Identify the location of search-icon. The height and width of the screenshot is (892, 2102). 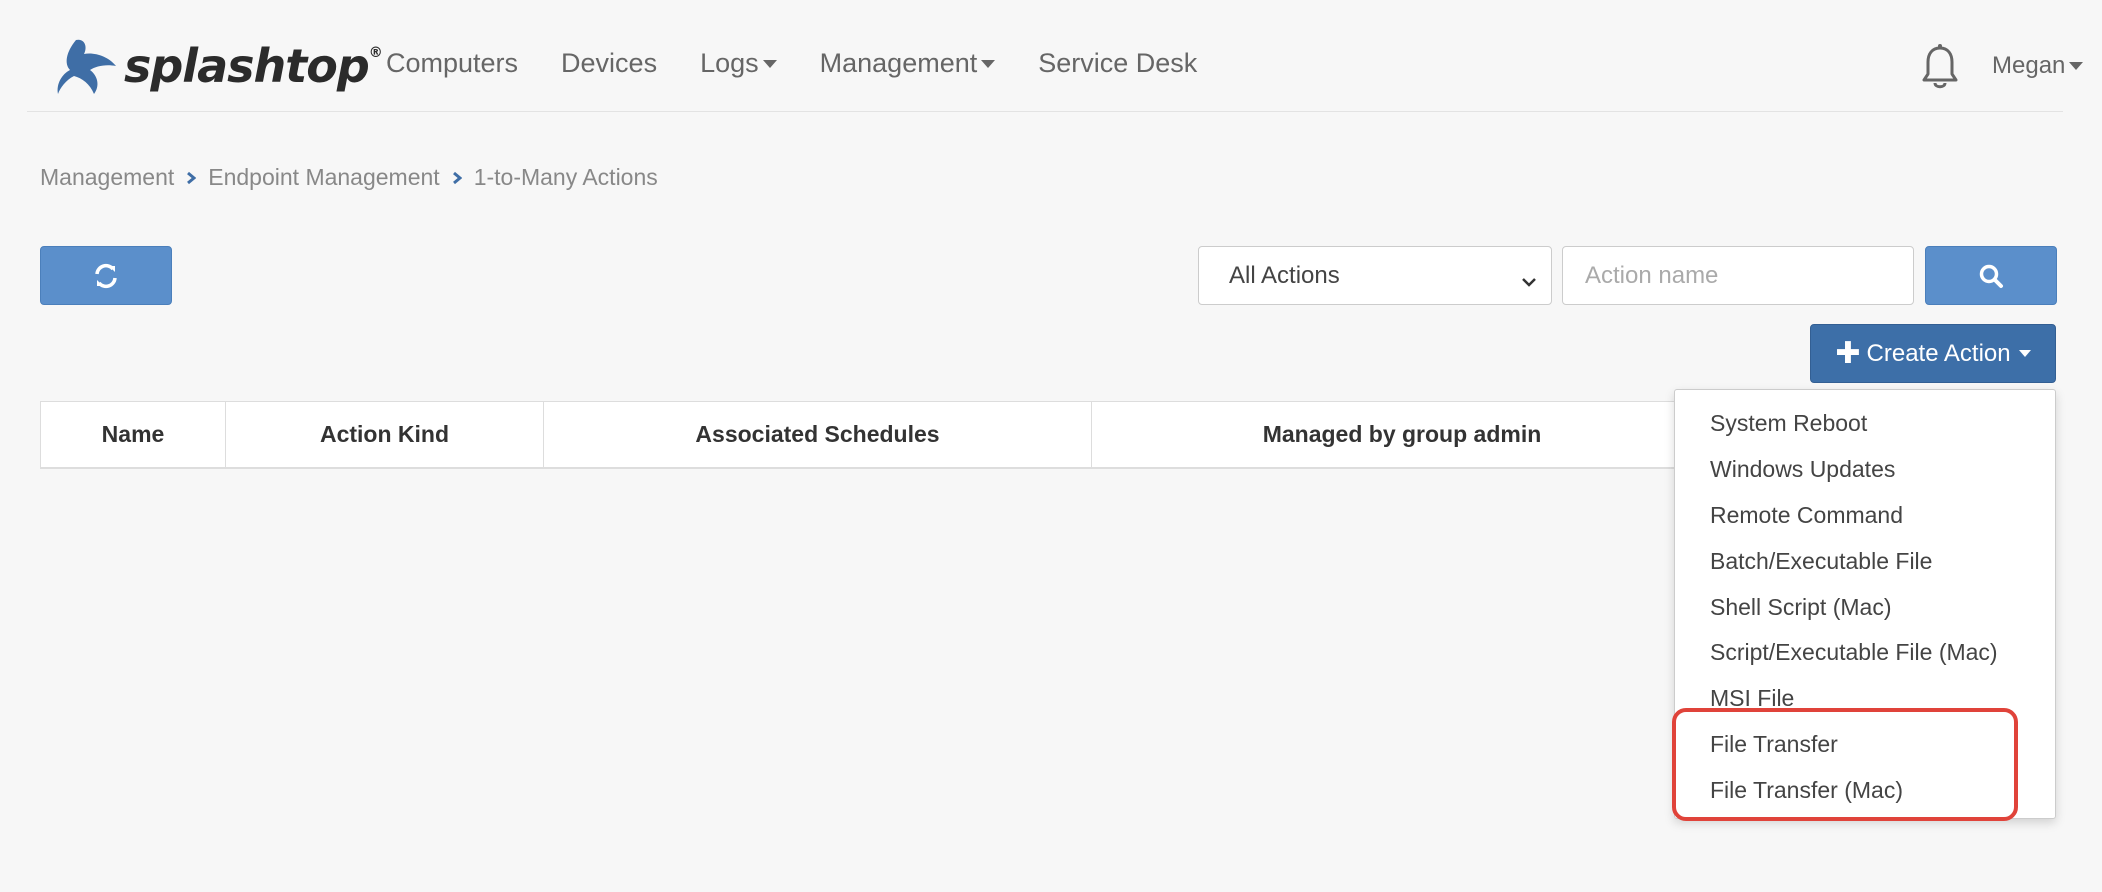
(1991, 276).